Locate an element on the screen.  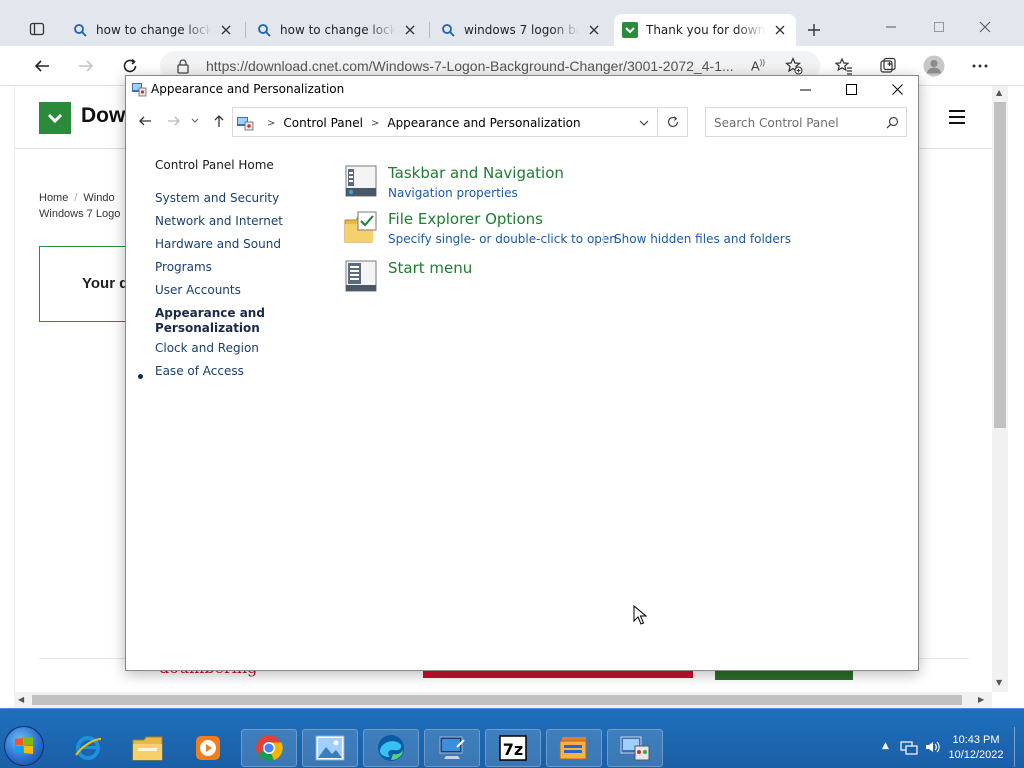
single-double-click-link: Specify single- or double-click to open is located at coordinates (502, 239).